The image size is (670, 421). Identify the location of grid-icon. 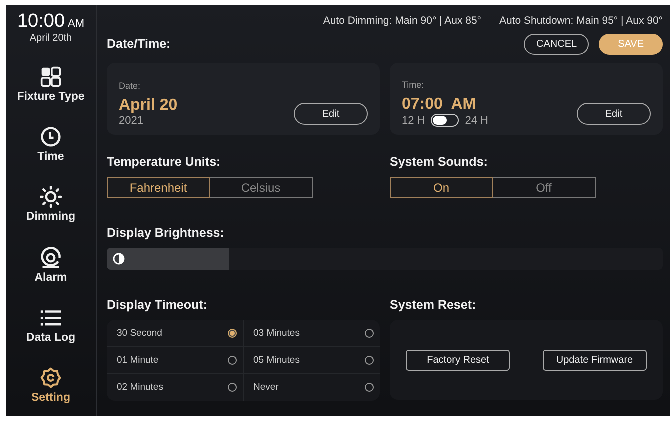
(51, 77).